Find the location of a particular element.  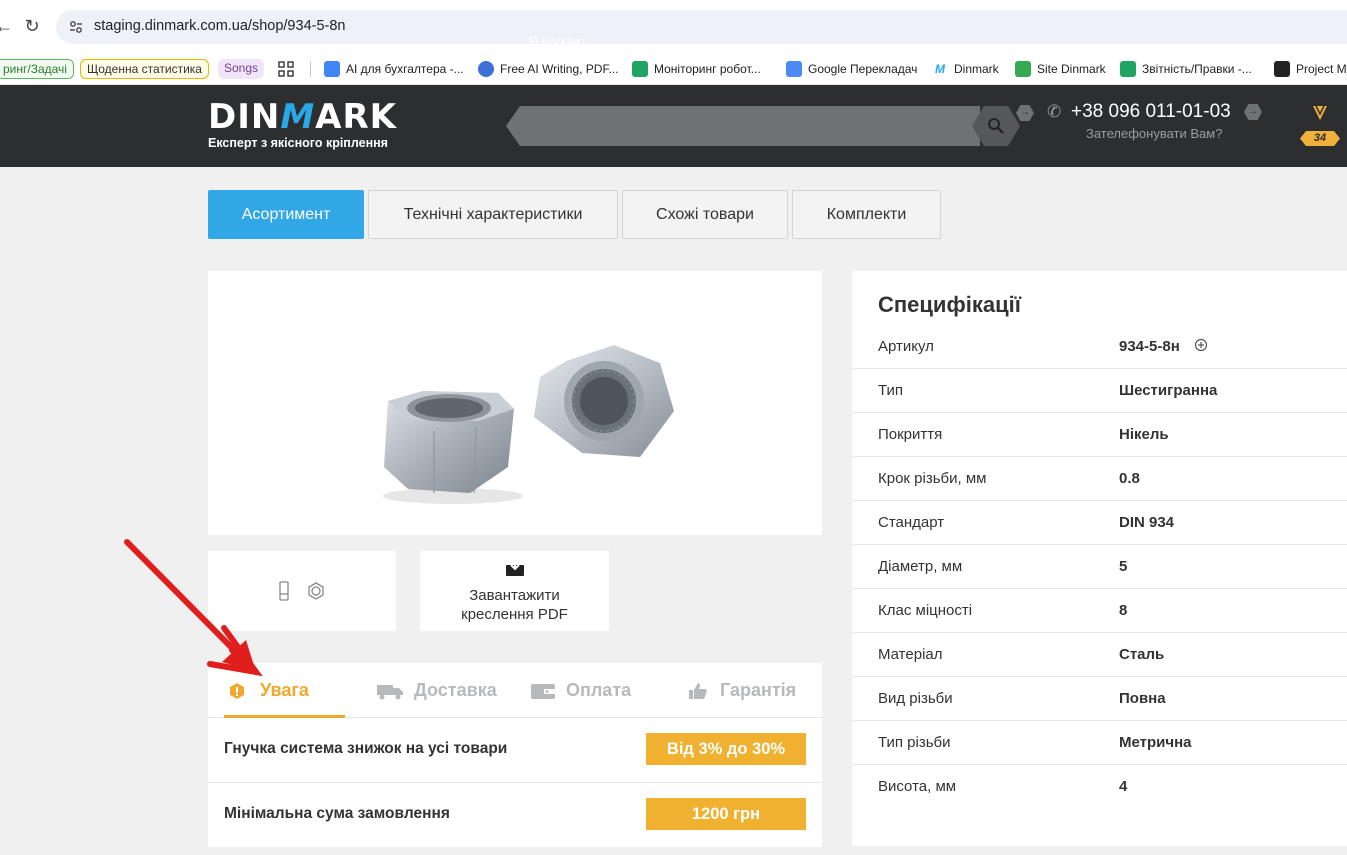

download-pdf-button: Завантажити креслення PDF is located at coordinates (514, 591).